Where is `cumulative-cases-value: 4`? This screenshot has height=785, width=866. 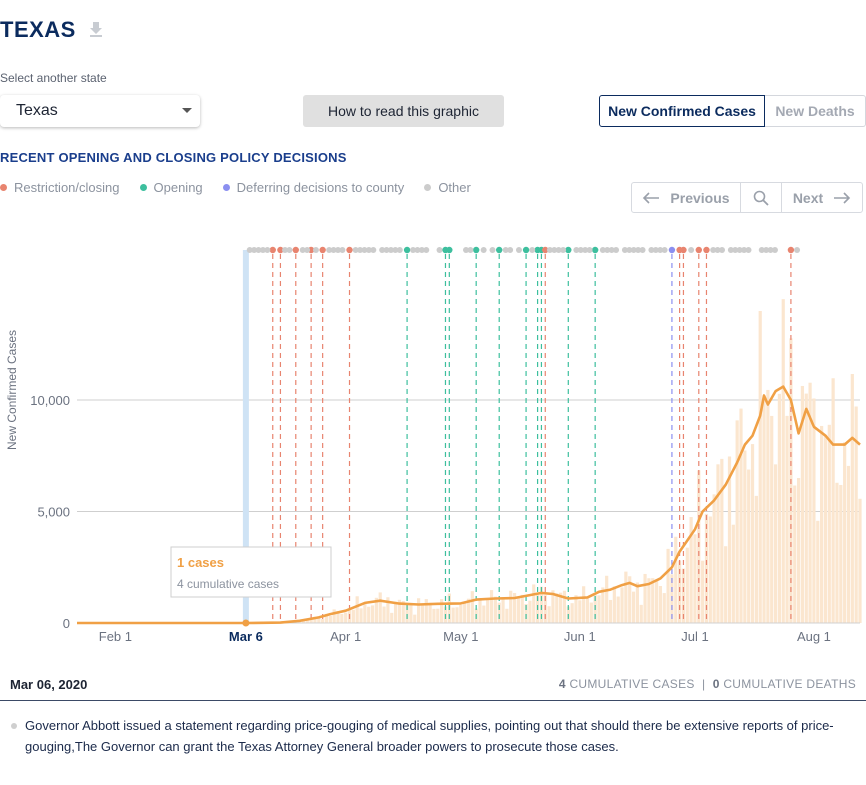 cumulative-cases-value: 4 is located at coordinates (562, 684).